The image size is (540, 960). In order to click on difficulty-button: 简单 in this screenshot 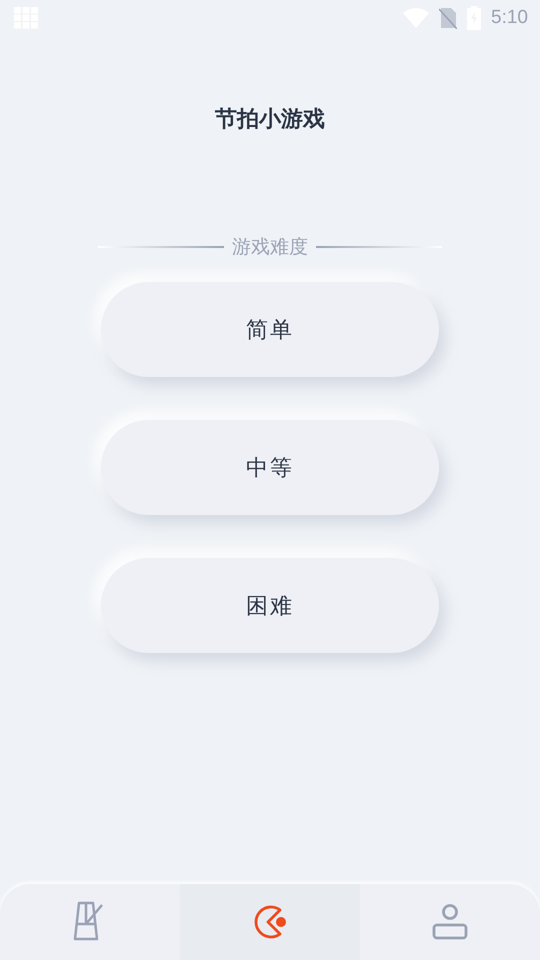, I will do `click(270, 329)`.